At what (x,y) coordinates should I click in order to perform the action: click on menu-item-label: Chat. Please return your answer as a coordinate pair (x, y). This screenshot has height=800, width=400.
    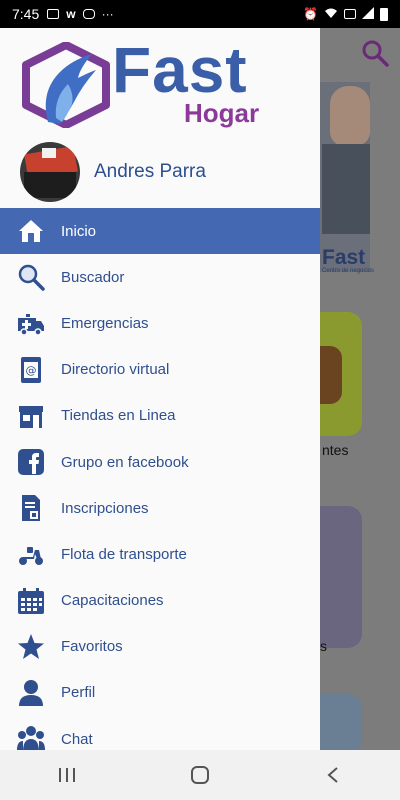
    Looking at the image, I should click on (77, 739).